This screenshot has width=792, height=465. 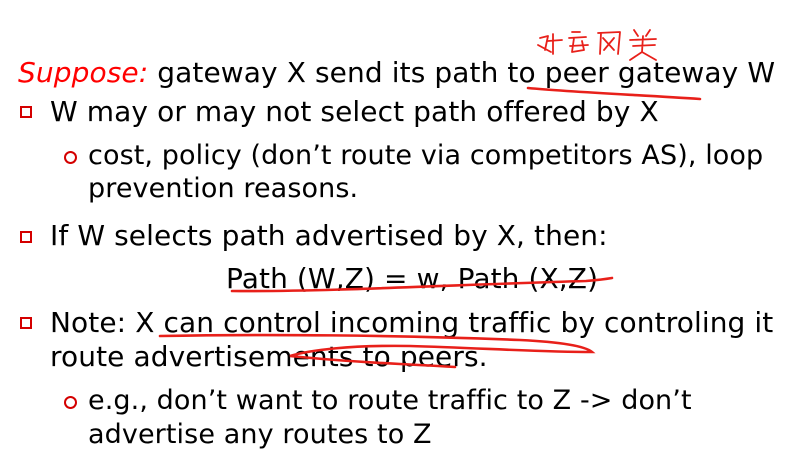 What do you see at coordinates (538, 2) in the screenshot?
I see `title-fragment` at bounding box center [538, 2].